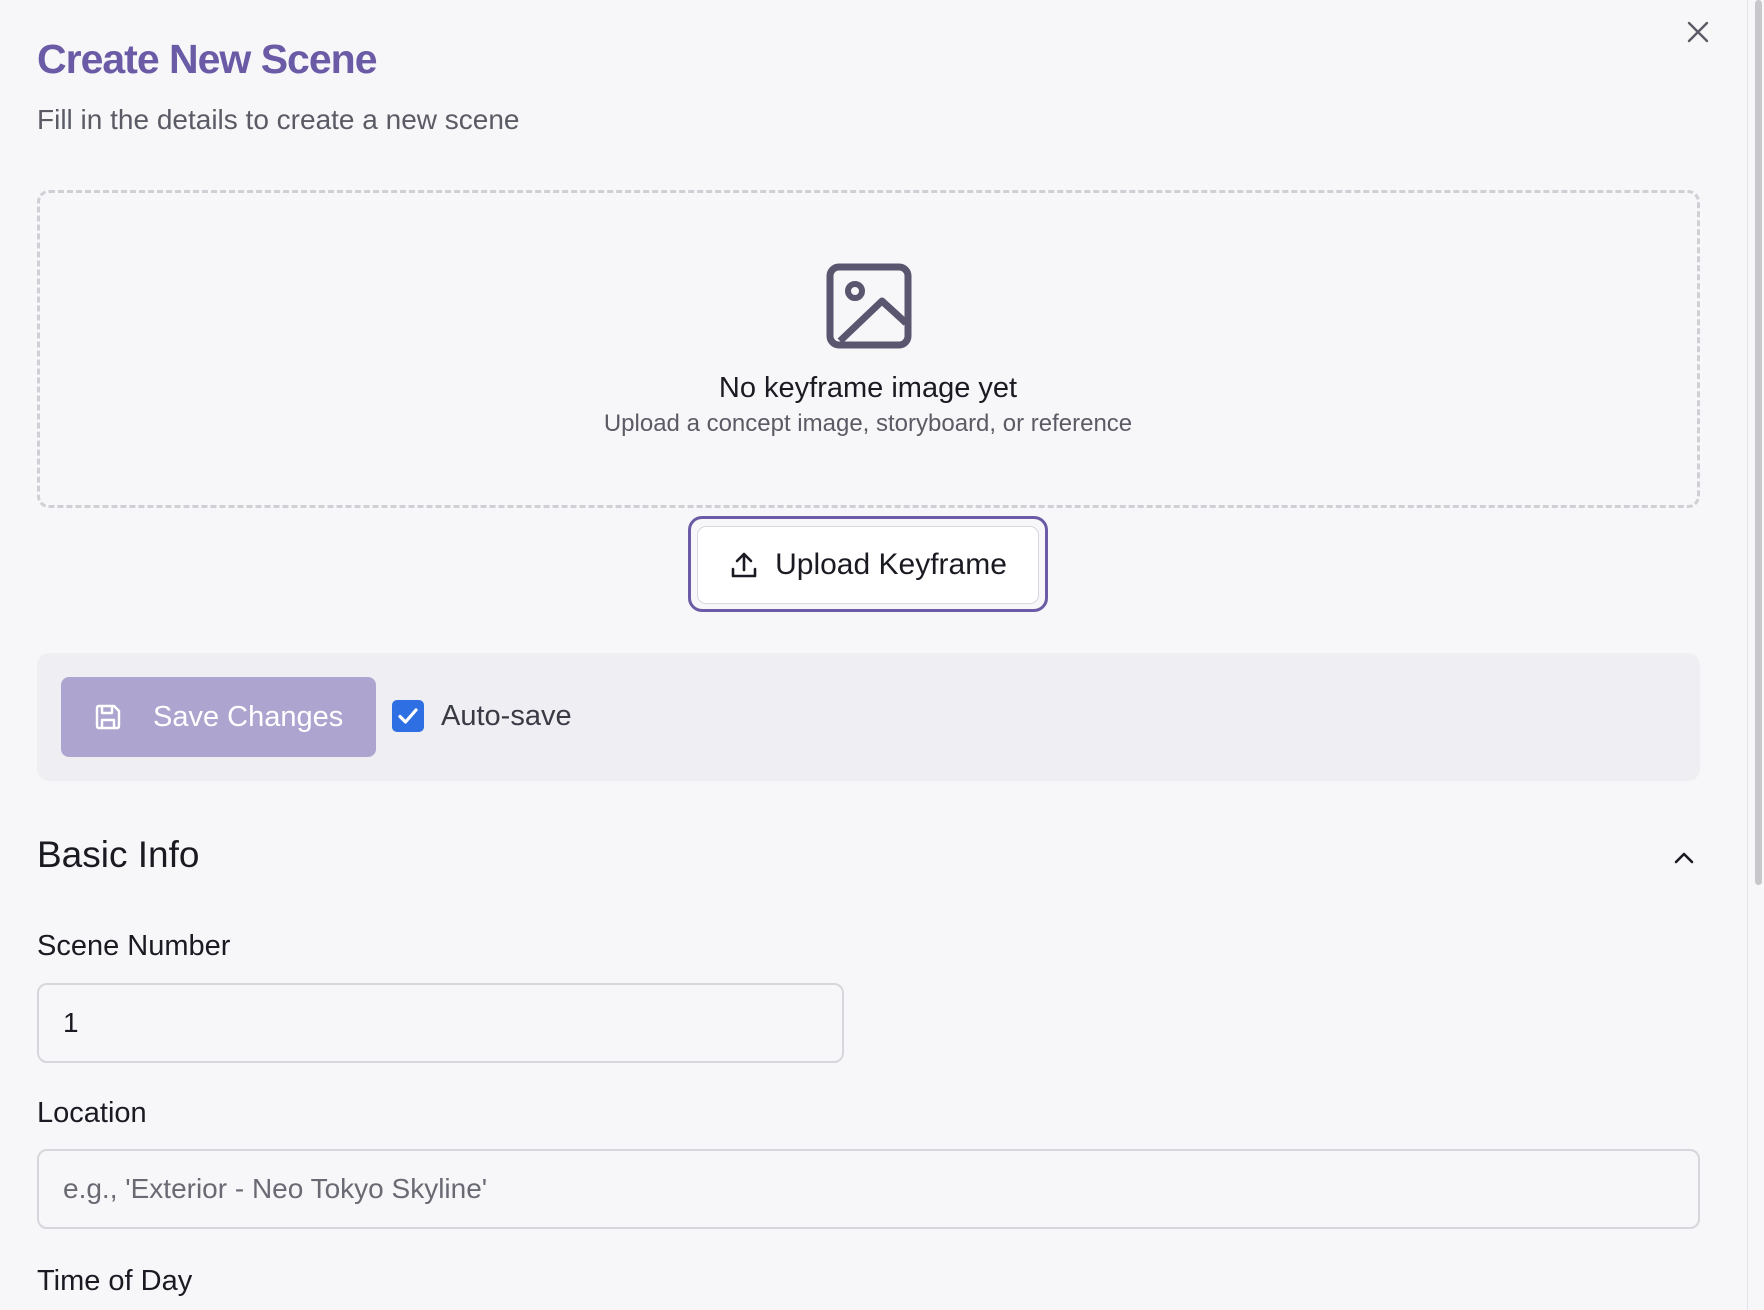 The image size is (1764, 1310). I want to click on save-icon, so click(108, 717).